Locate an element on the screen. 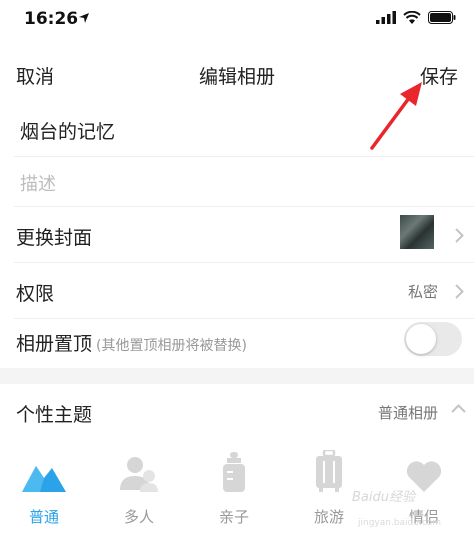 This screenshot has width=474, height=540. wifi-icon is located at coordinates (412, 17).